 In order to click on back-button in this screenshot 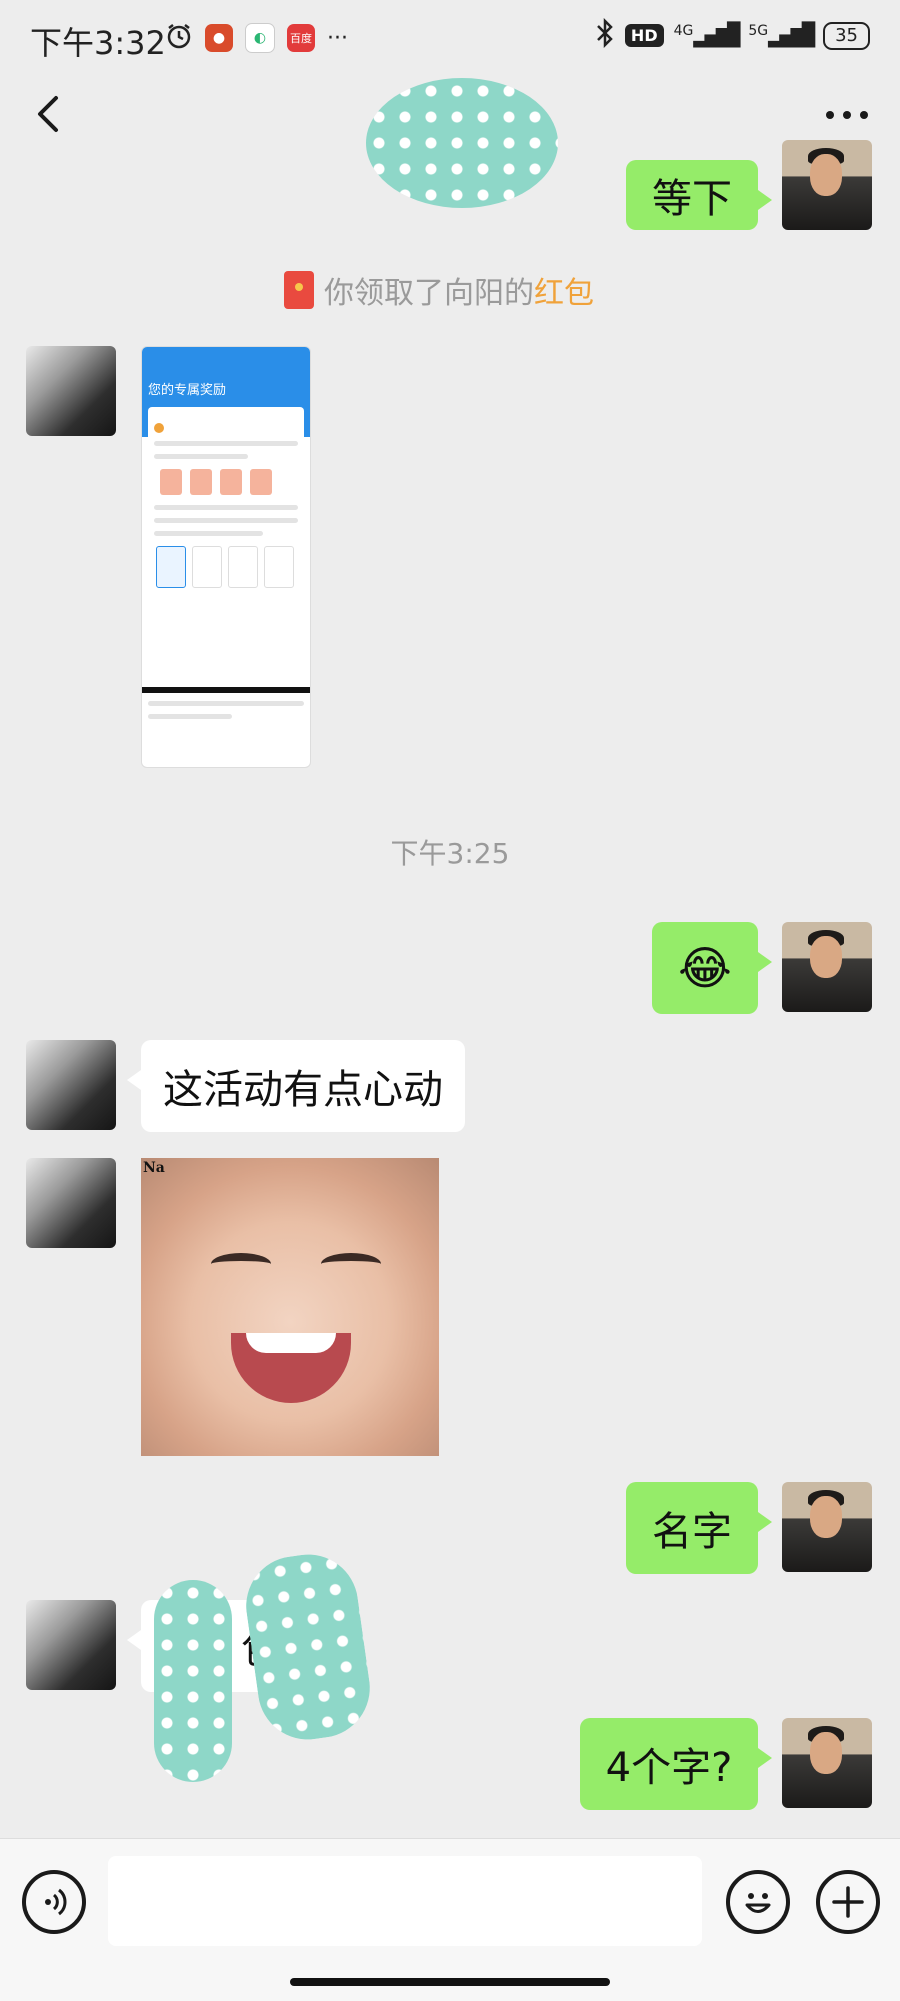, I will do `click(50, 114)`.